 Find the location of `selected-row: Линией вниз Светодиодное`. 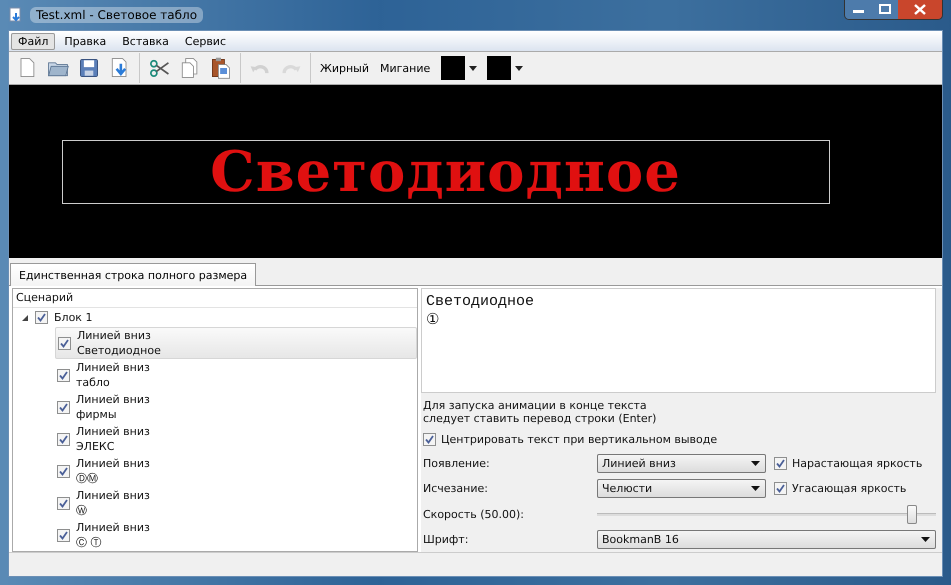

selected-row: Линией вниз Светодиодное is located at coordinates (236, 343).